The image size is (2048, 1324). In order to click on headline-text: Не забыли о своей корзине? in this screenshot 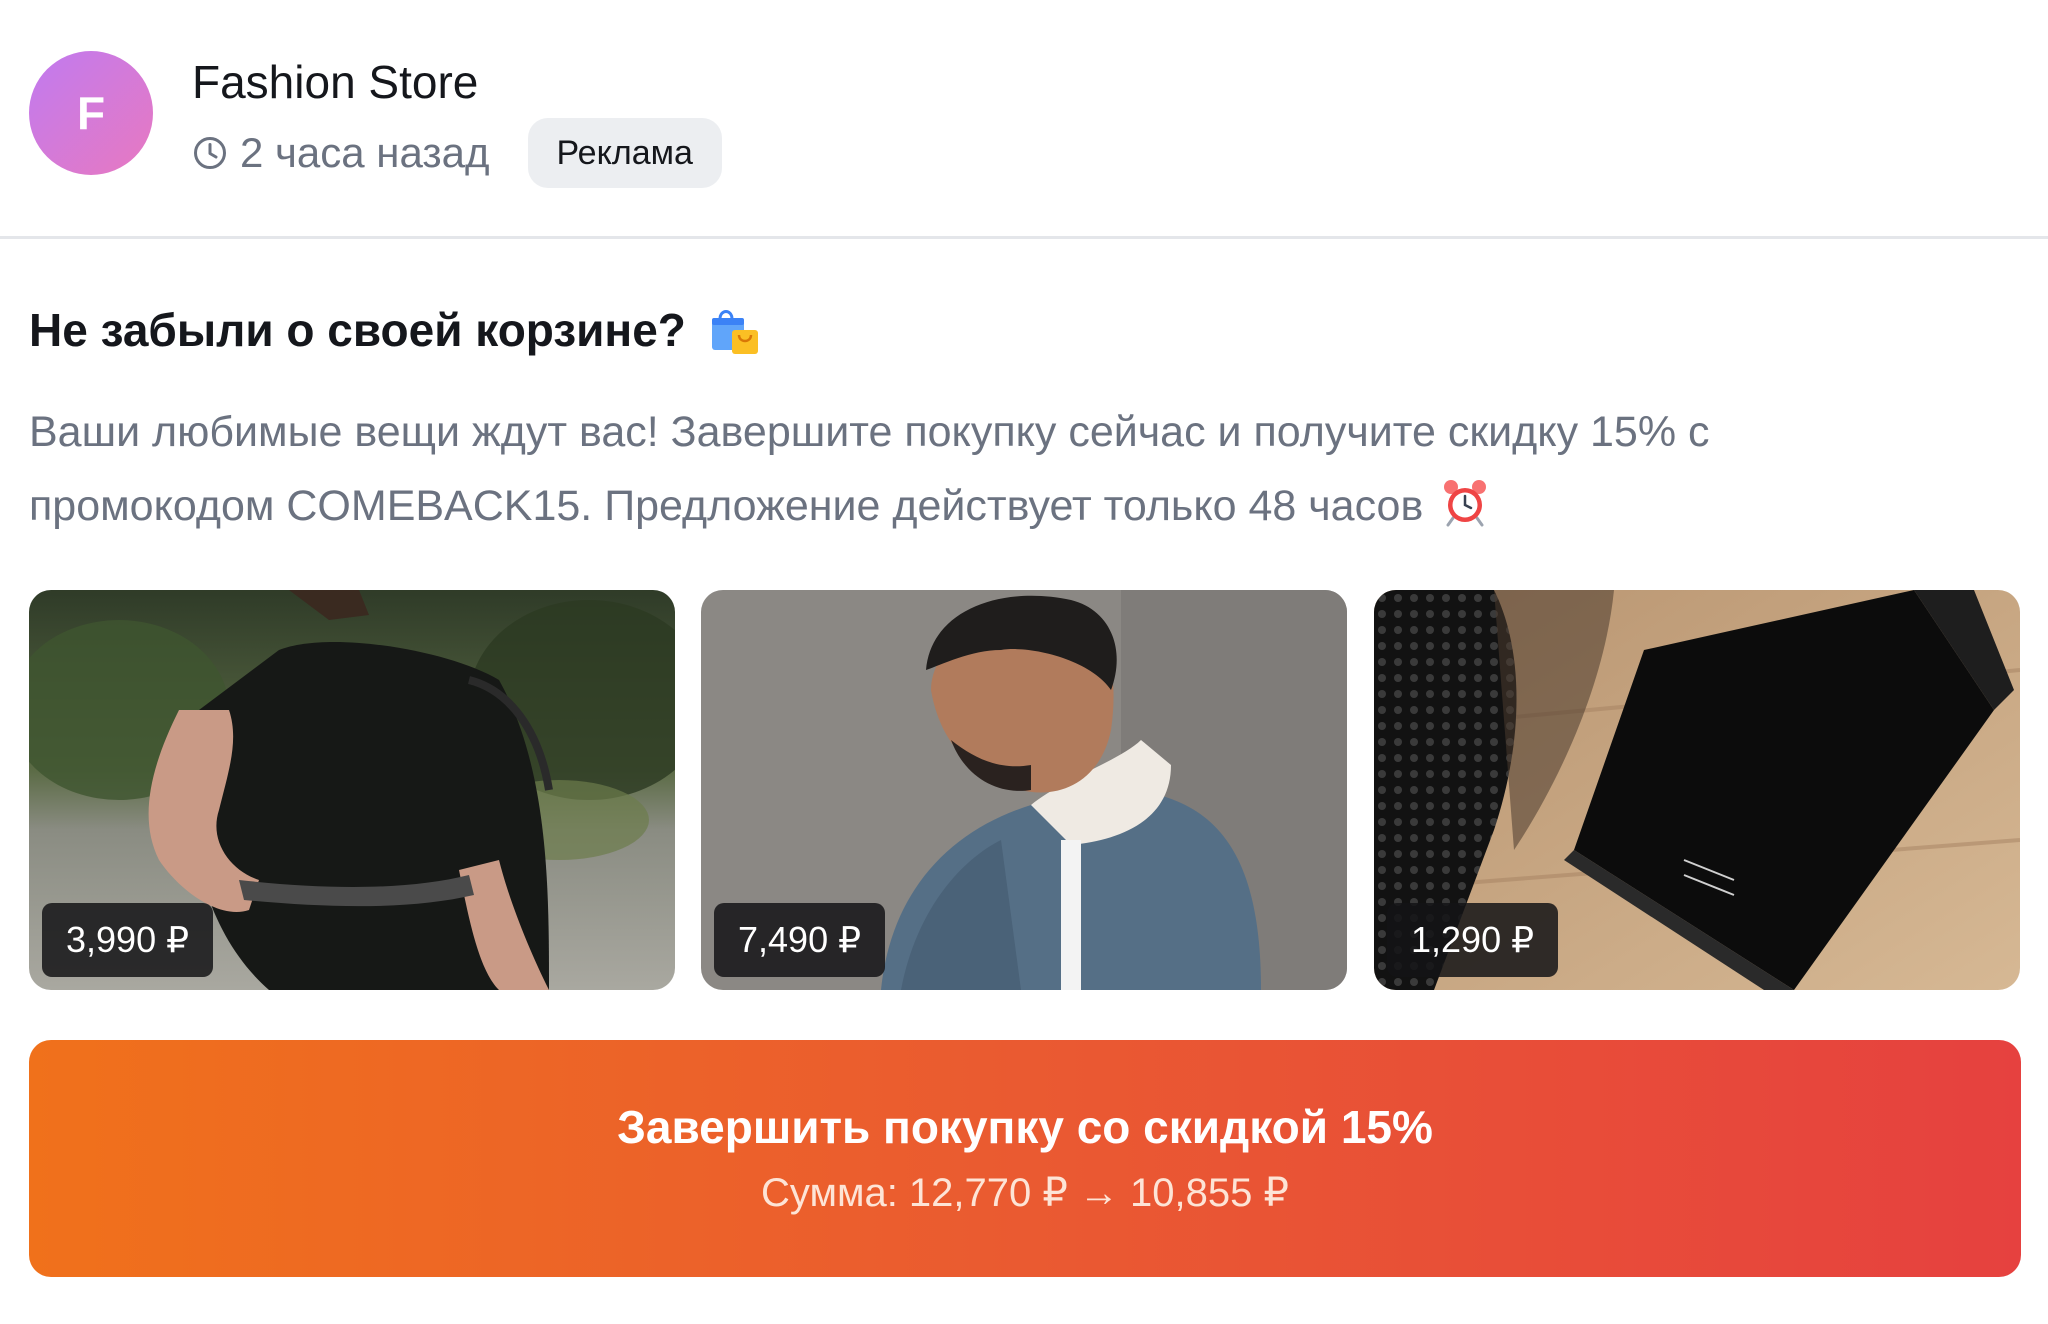, I will do `click(357, 330)`.